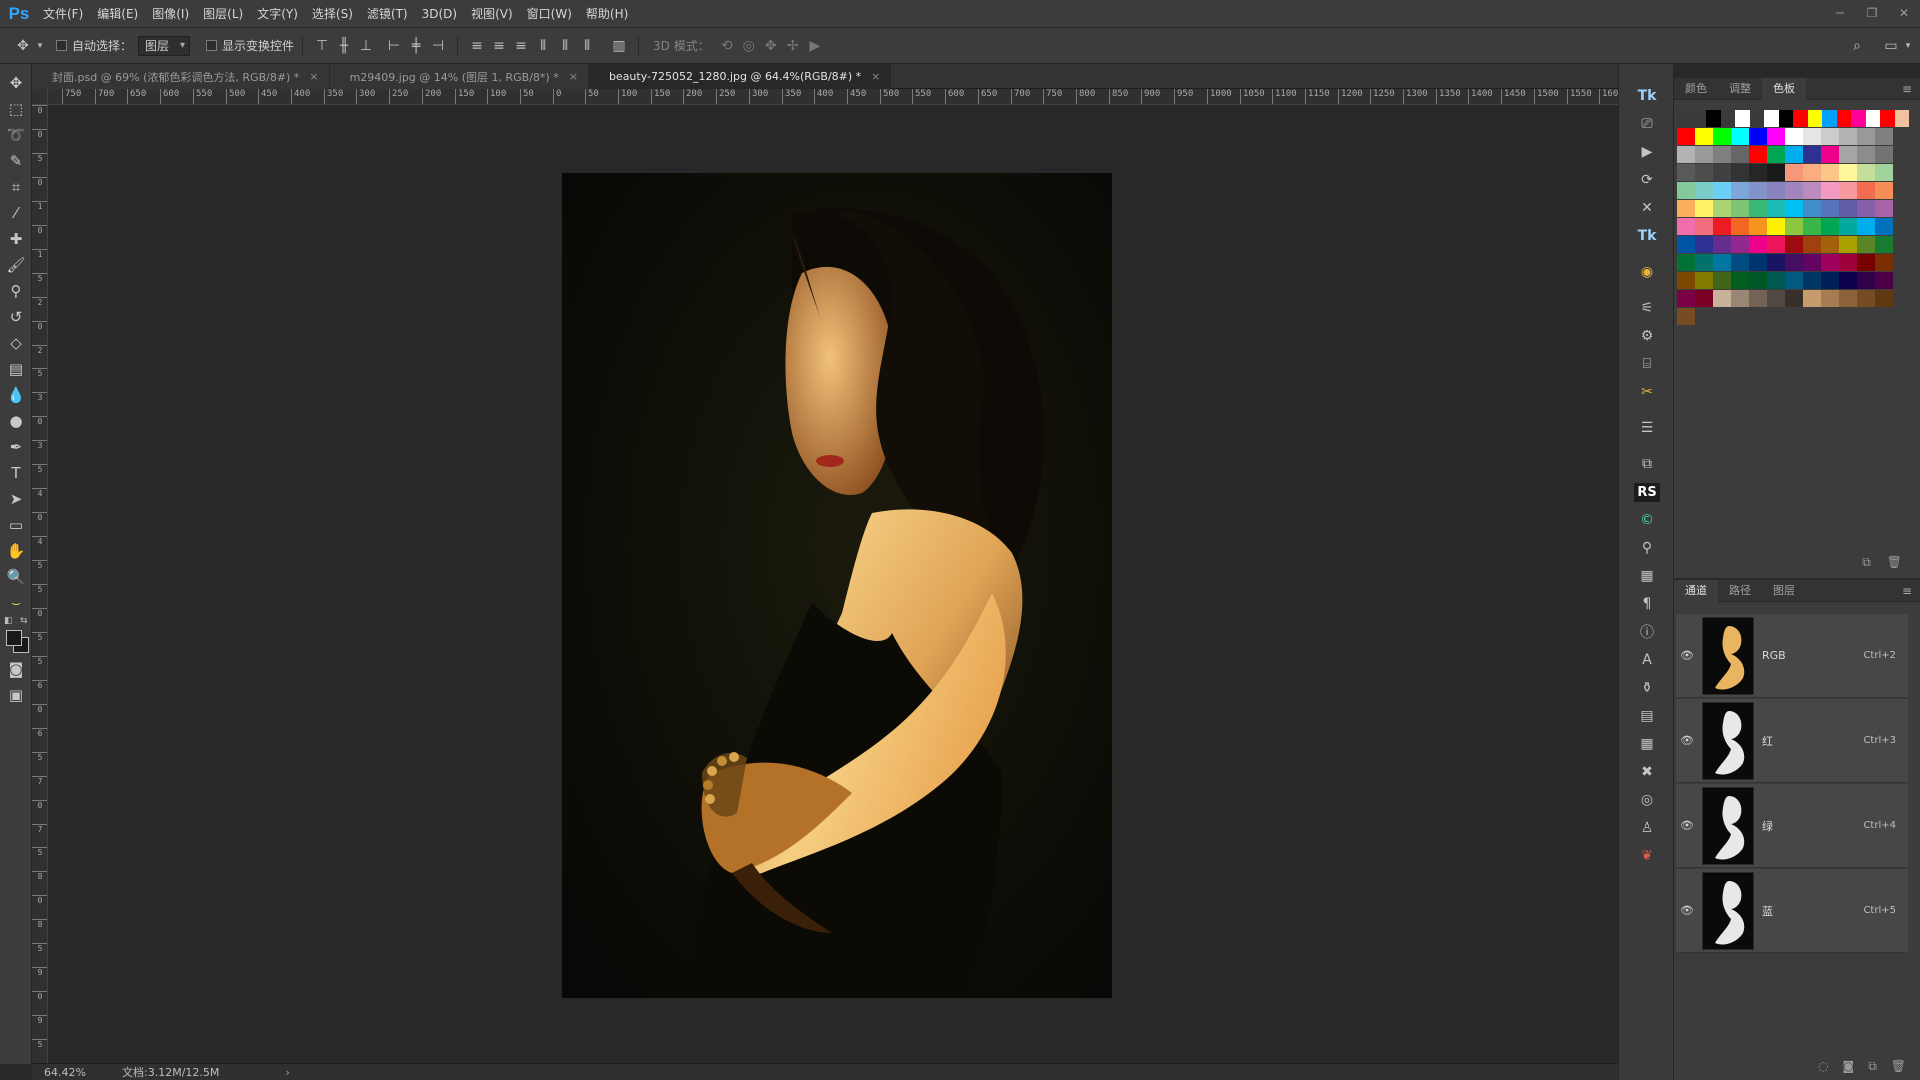 This screenshot has height=1080, width=1920. Describe the element at coordinates (16, 473) in the screenshot. I see `type-tool-icon: T` at that location.